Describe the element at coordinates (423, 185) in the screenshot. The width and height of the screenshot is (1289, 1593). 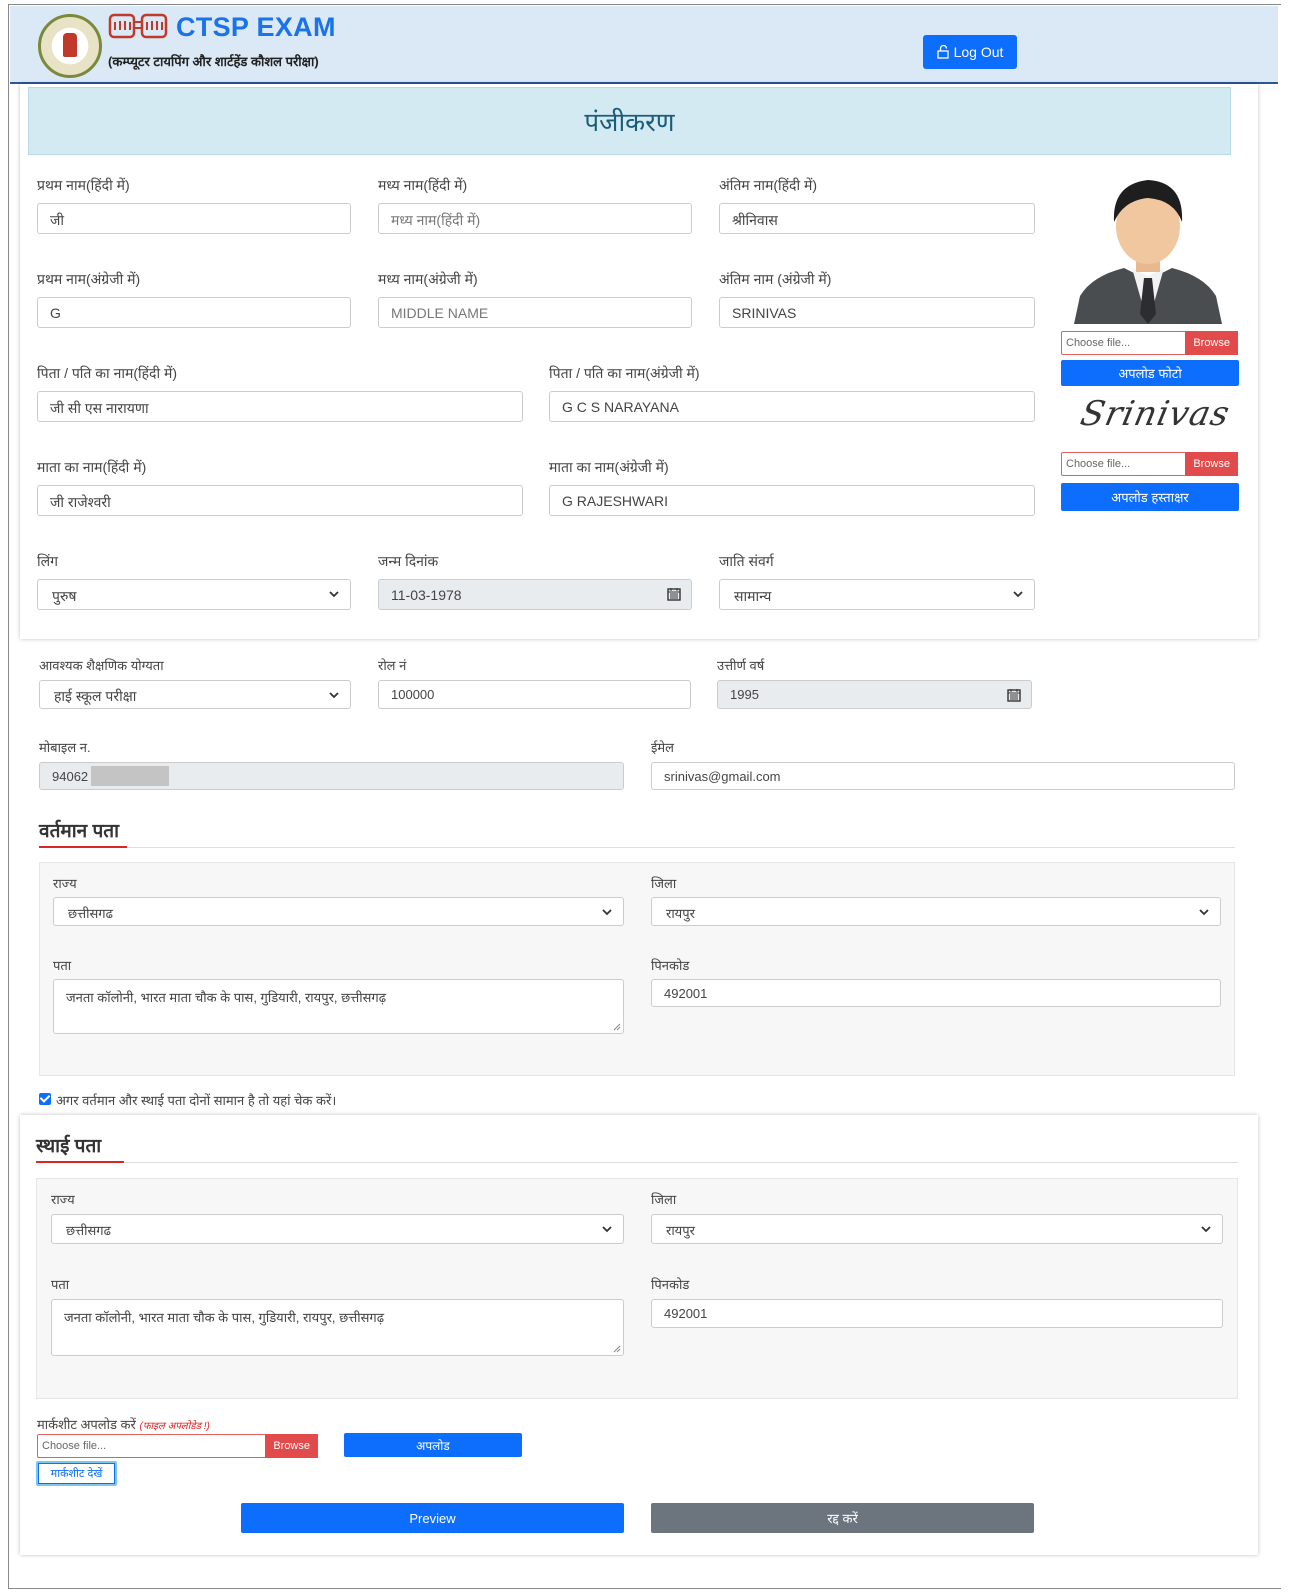
I see `middle-name-hi-label: मध्य नाम(हिंदी में)` at that location.